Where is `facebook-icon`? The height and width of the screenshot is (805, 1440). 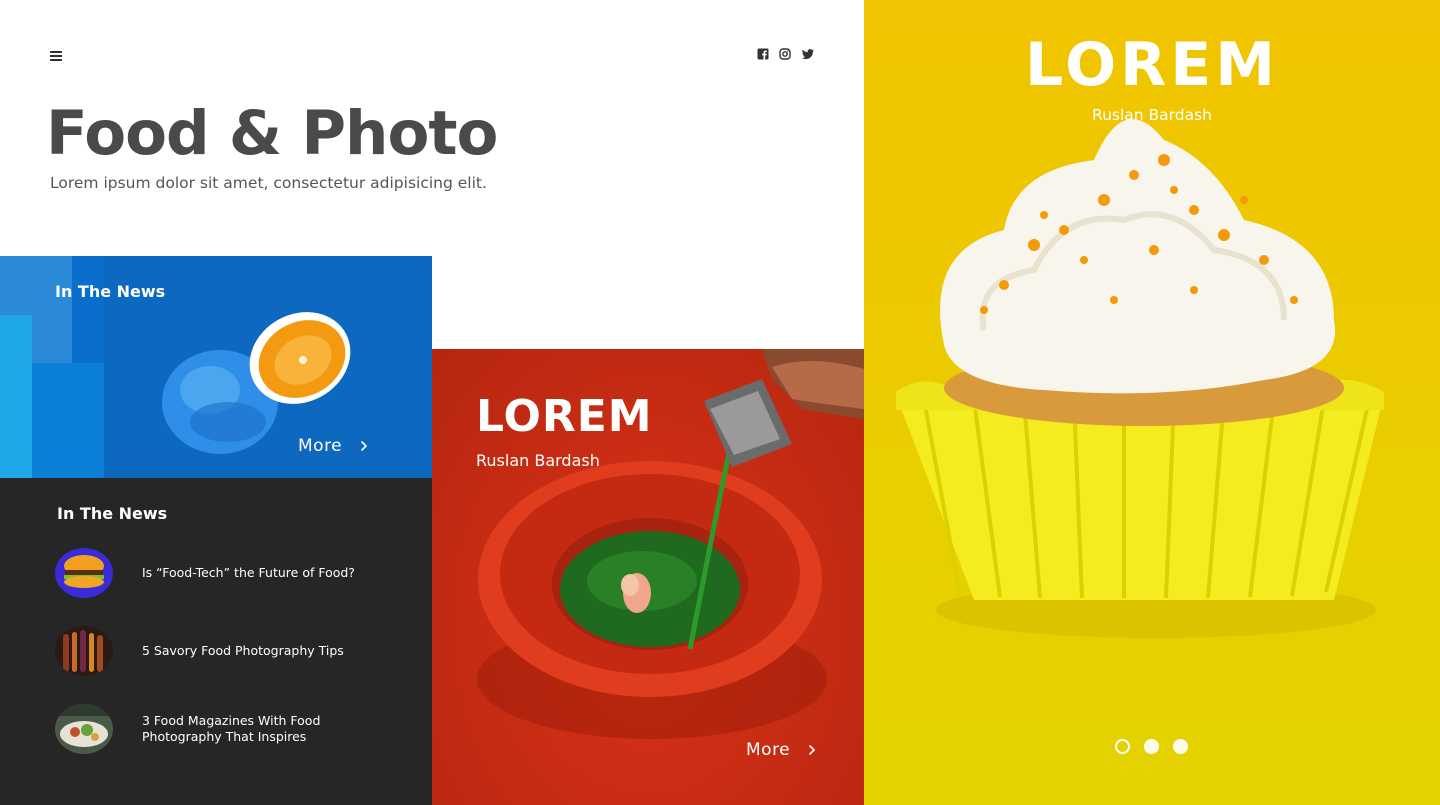 facebook-icon is located at coordinates (763, 54).